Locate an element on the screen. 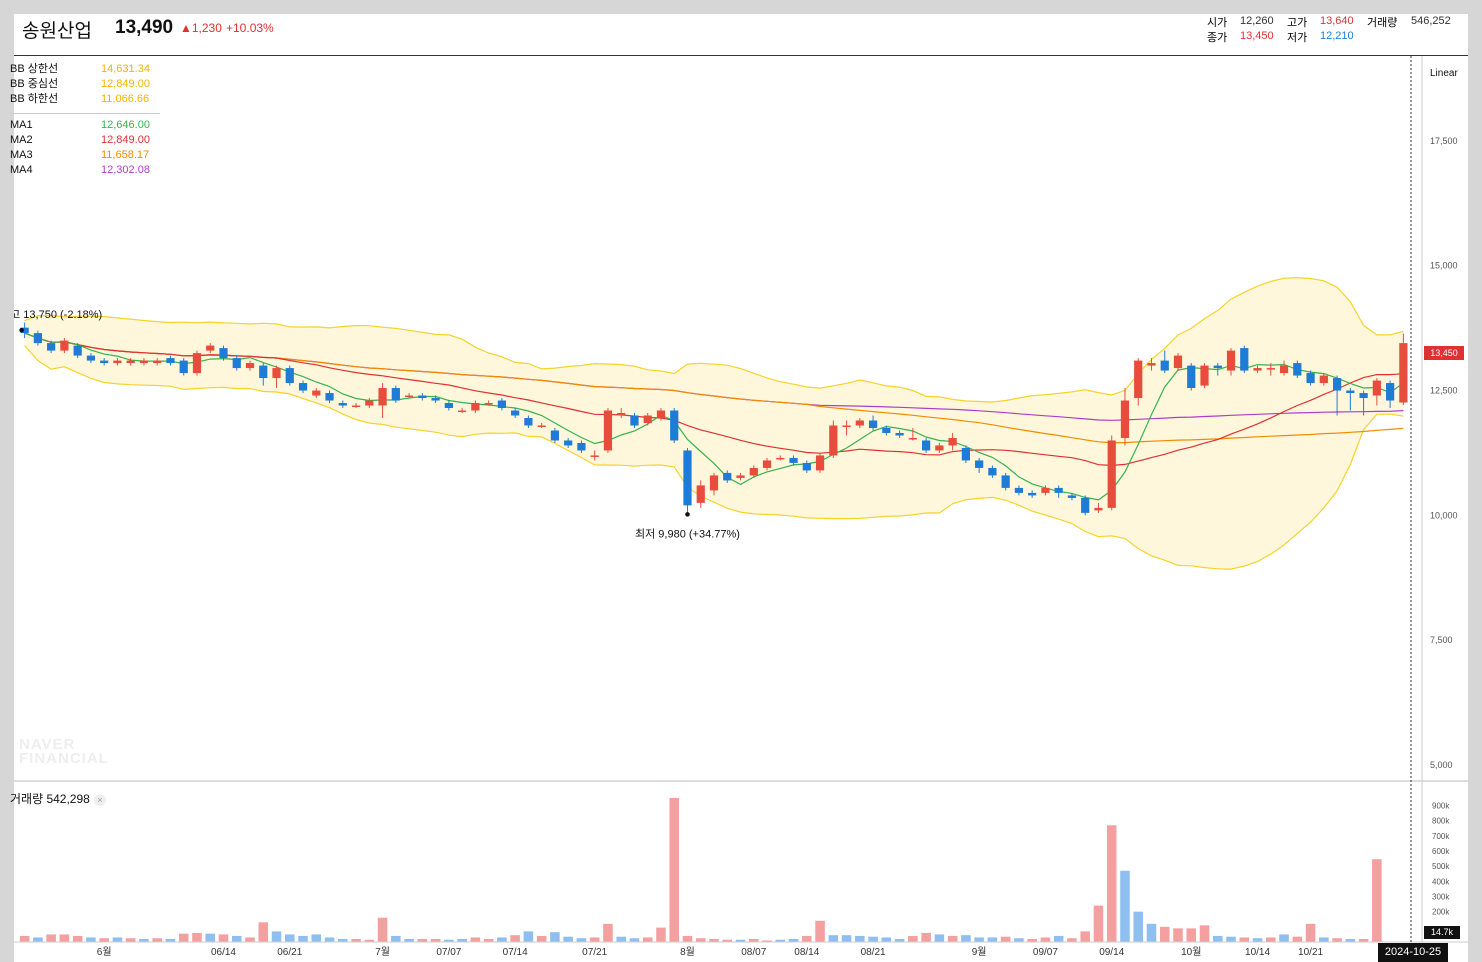  volume-tick-label: 500k is located at coordinates (1441, 866).